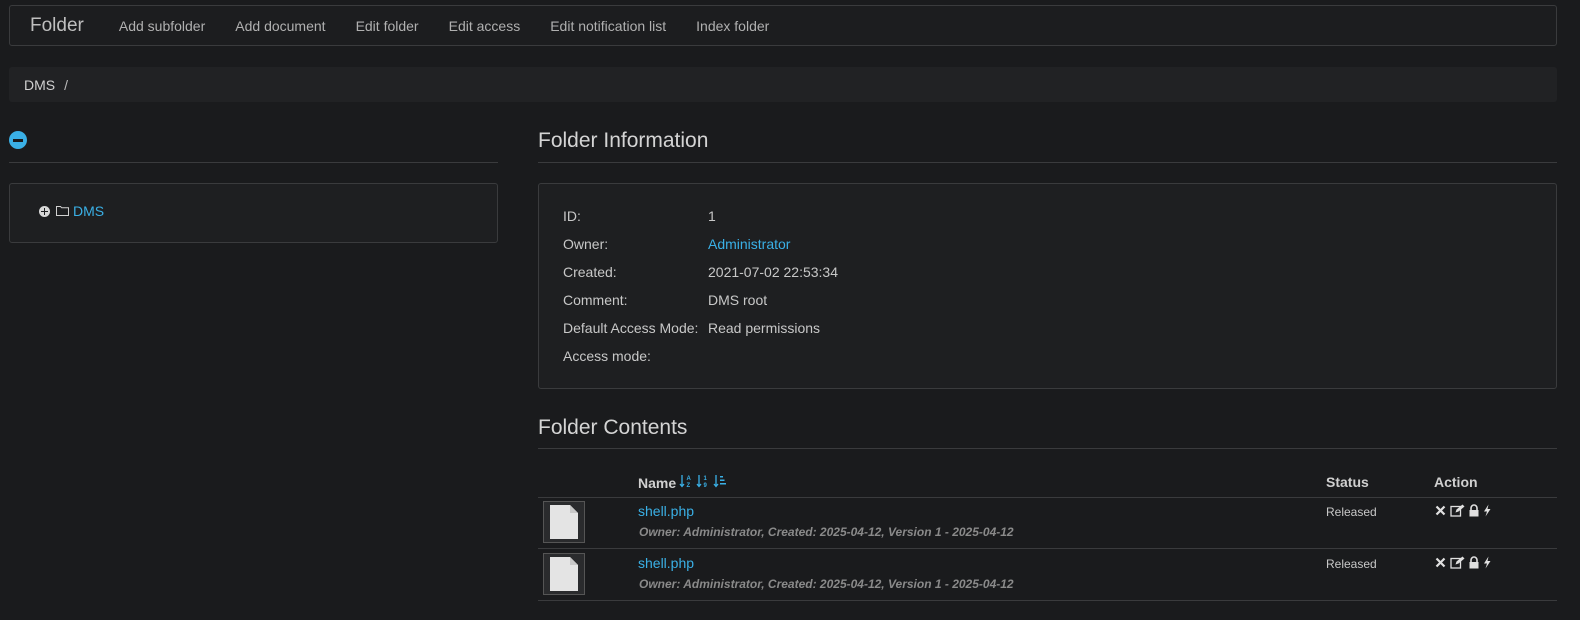 Image resolution: width=1580 pixels, height=620 pixels. Describe the element at coordinates (71, 211) in the screenshot. I see `tree-node-root: DMS` at that location.